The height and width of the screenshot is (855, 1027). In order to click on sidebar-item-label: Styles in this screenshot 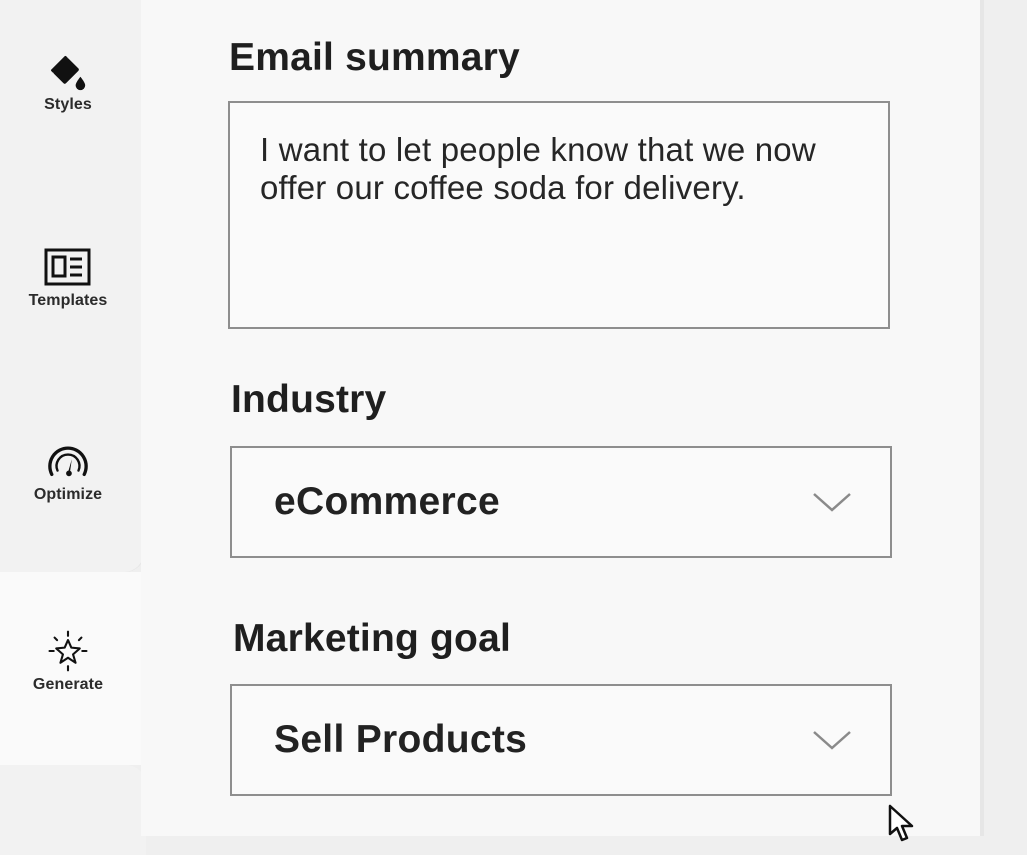, I will do `click(68, 104)`.